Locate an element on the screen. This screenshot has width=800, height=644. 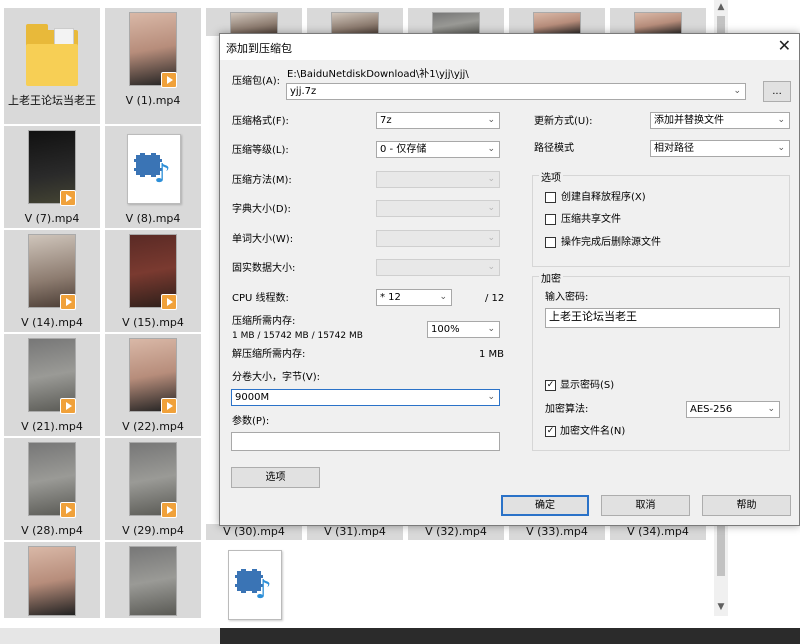
file-tile: V (14).mp4 is located at coordinates (52, 281).